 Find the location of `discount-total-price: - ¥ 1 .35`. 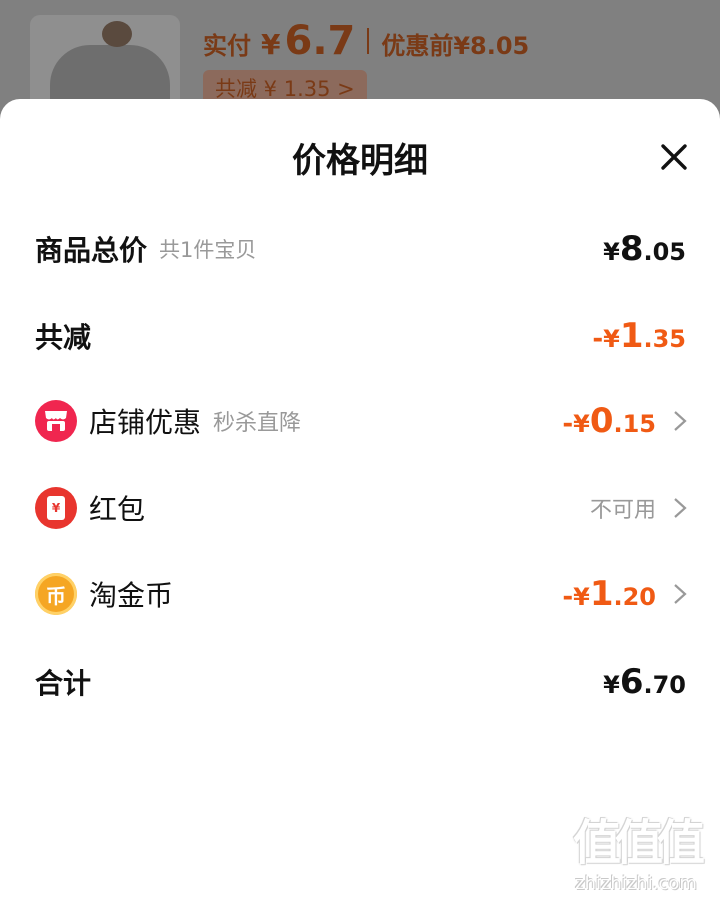

discount-total-price: - ¥ 1 .35 is located at coordinates (639, 336).